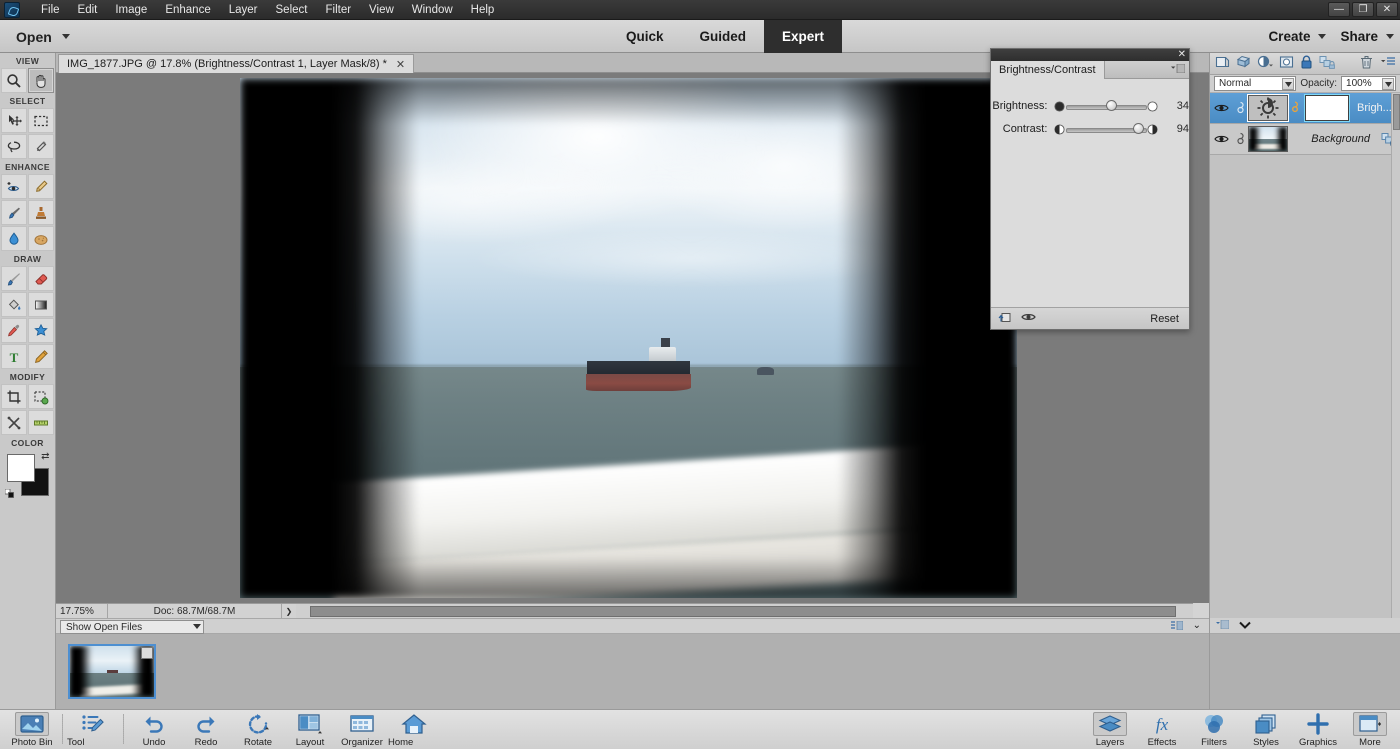 This screenshot has width=1400, height=749. Describe the element at coordinates (414, 730) in the screenshot. I see `taskbar-home-screen-button: Home Screen` at that location.